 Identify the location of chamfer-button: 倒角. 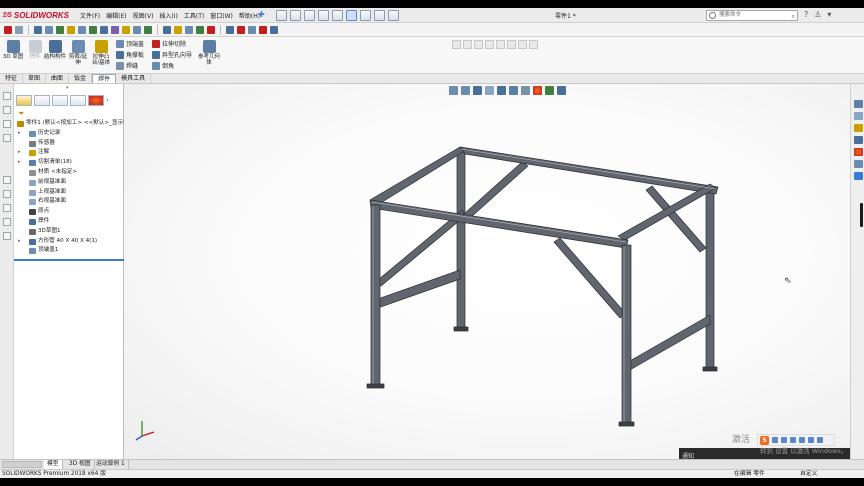
(163, 65).